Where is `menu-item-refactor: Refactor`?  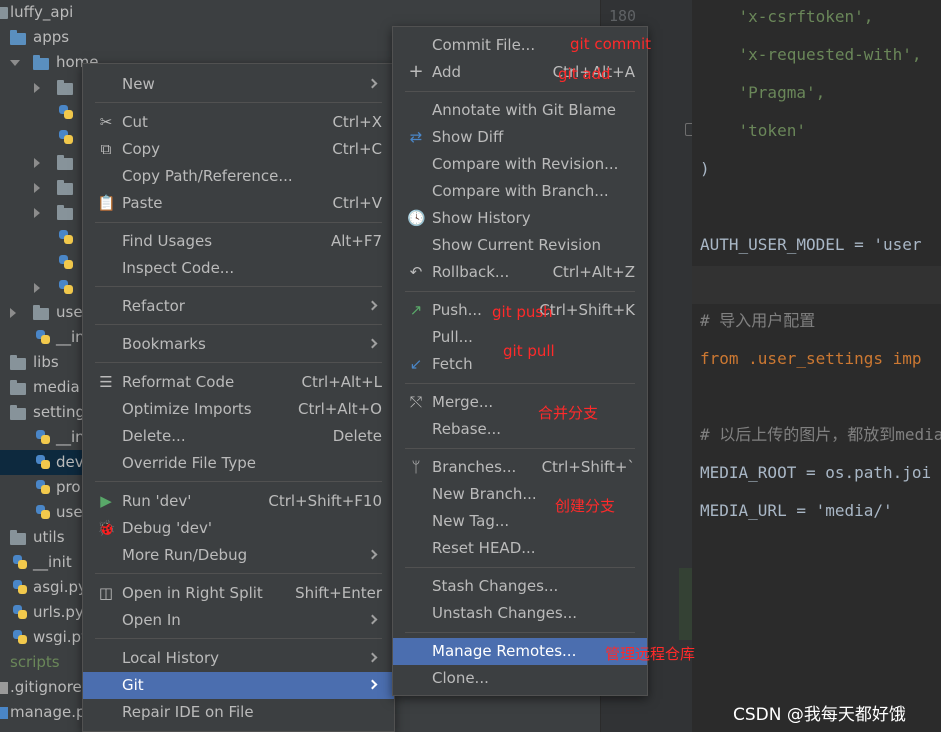 menu-item-refactor: Refactor is located at coordinates (238, 306).